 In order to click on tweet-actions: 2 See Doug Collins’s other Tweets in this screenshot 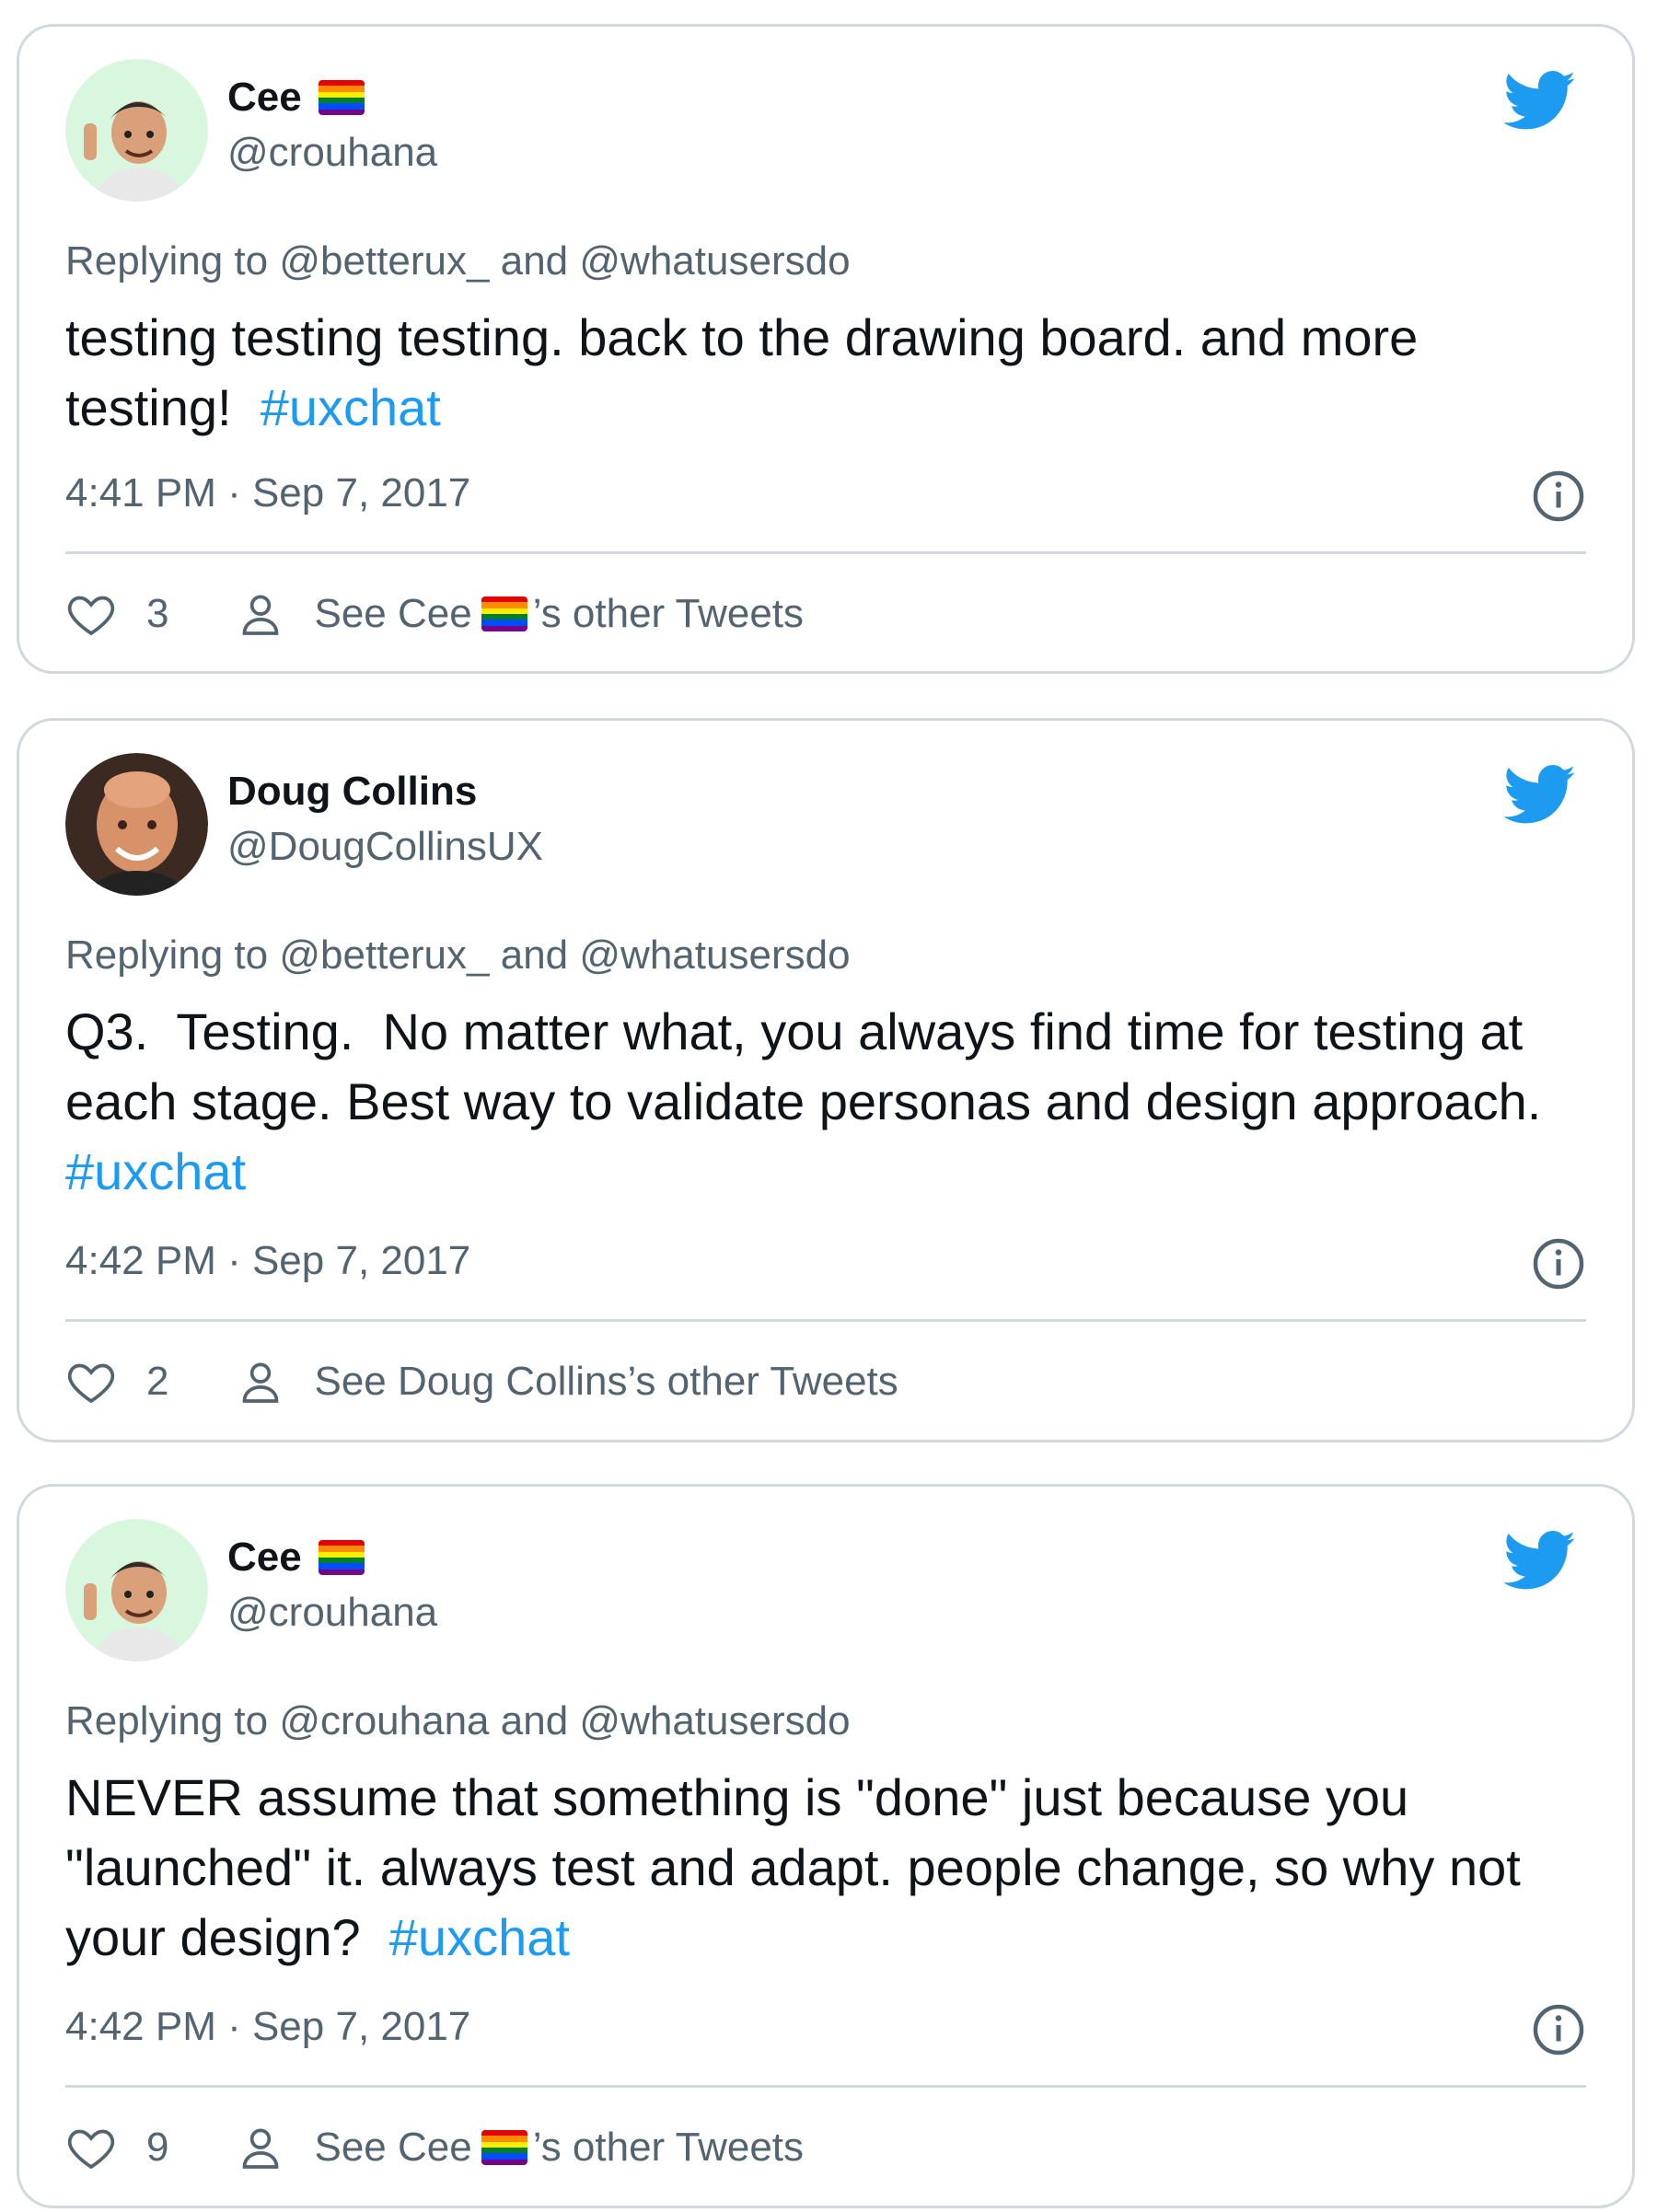, I will do `click(481, 1381)`.